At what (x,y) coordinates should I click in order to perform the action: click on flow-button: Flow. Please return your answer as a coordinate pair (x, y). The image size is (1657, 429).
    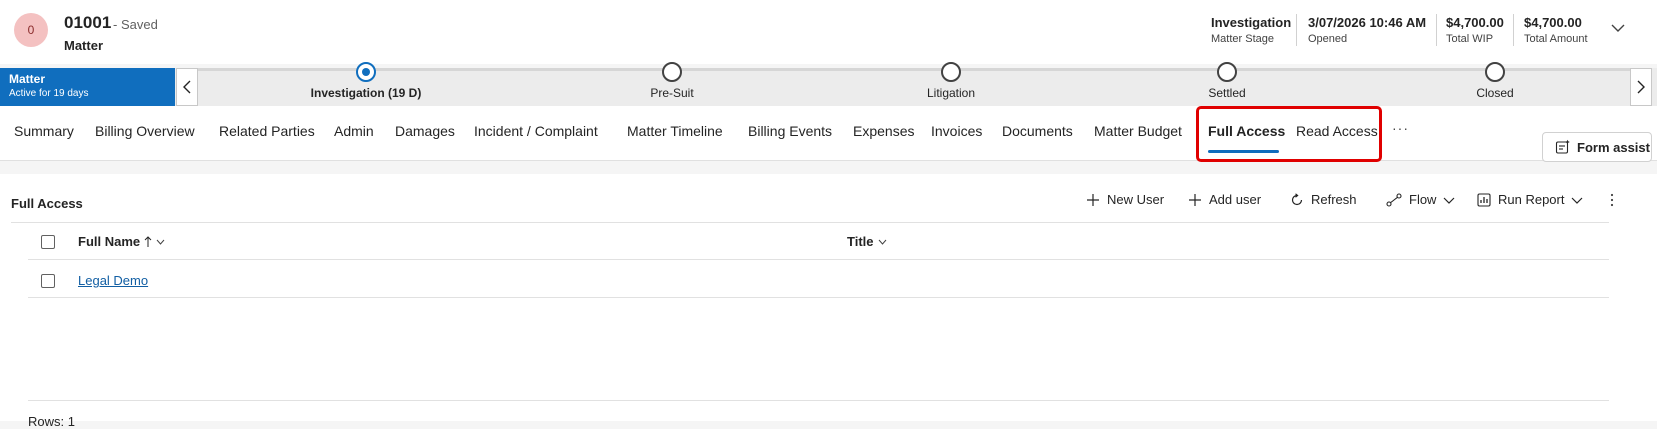
    Looking at the image, I should click on (1420, 199).